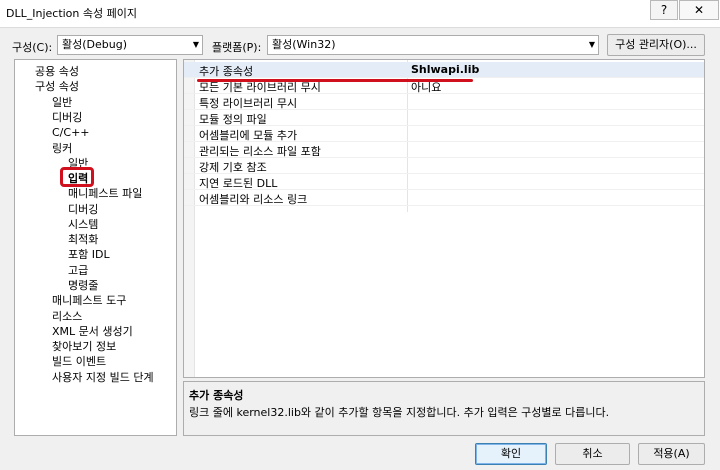  Describe the element at coordinates (433, 45) in the screenshot. I see `platform-select: 활성(Win32) ▼` at that location.